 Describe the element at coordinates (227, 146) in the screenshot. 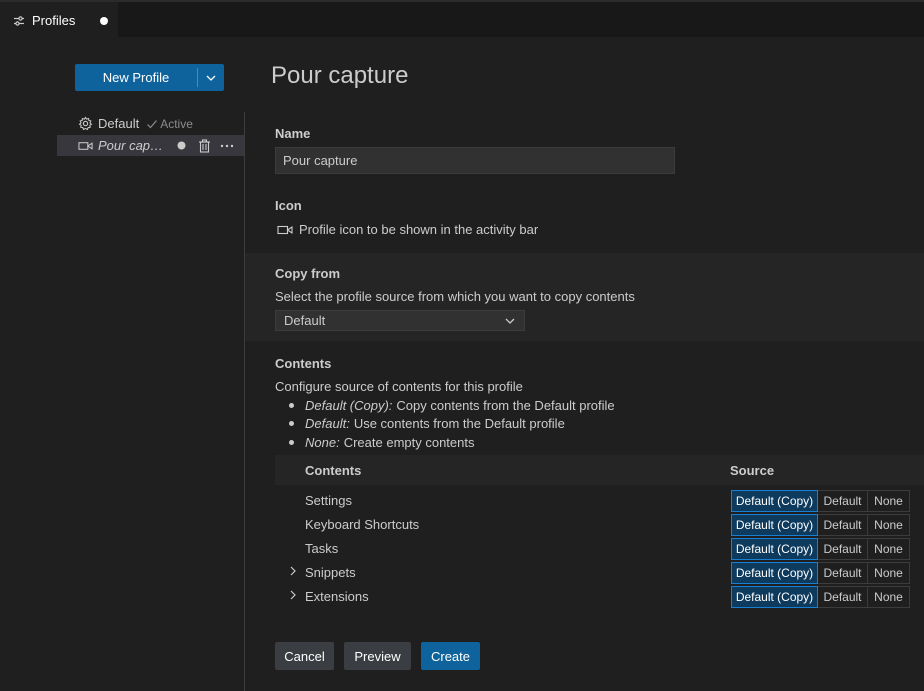

I see `more-actions-icon` at that location.